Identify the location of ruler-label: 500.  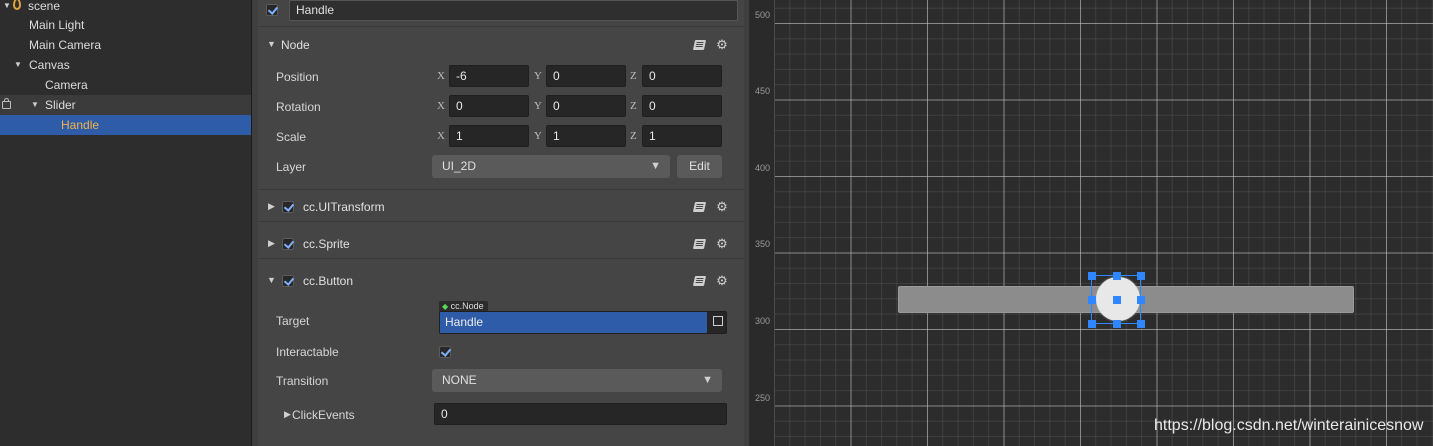
(763, 15).